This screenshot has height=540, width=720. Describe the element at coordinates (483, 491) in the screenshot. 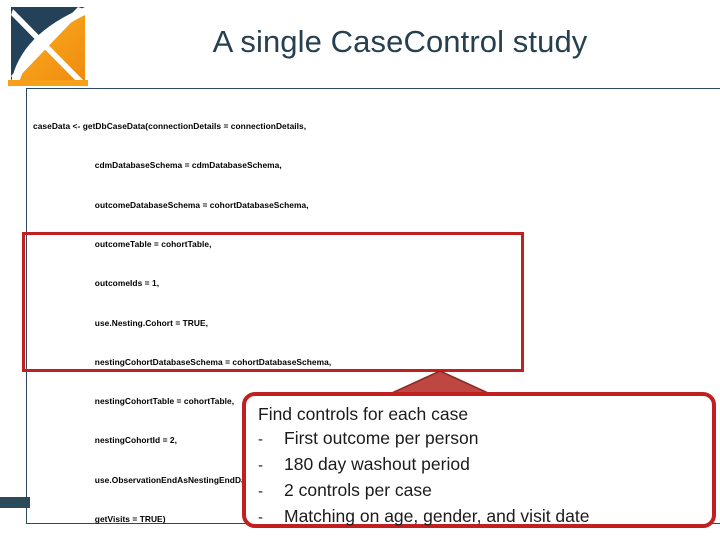

I see `callout-item: - 2 controls per case` at that location.